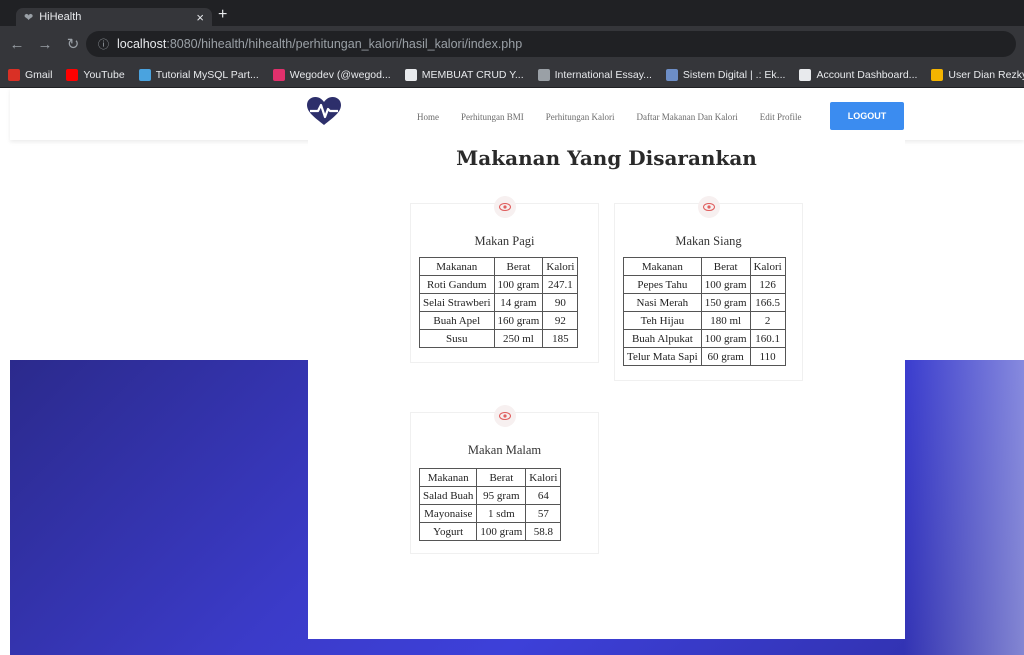  I want to click on table-row: Buah Apel 160 gram 92, so click(499, 320).